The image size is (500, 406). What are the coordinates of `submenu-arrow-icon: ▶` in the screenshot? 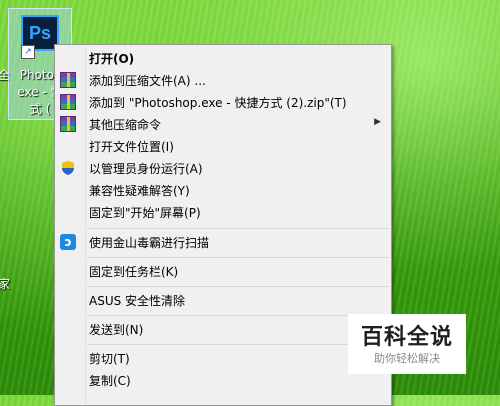 It's located at (377, 122).